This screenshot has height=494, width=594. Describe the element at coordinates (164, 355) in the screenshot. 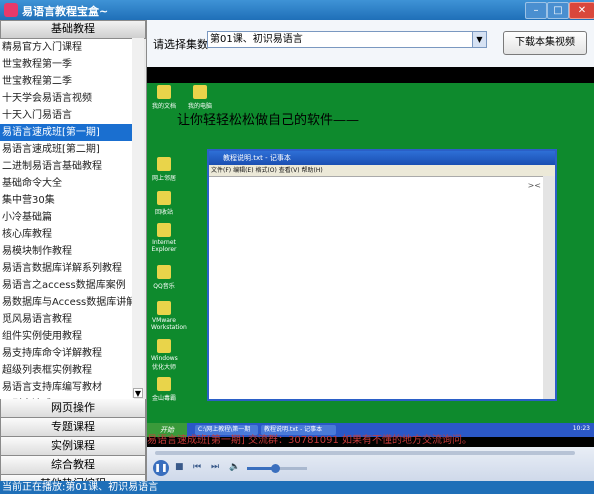

I see `desktop-icon: Windows优化大师` at that location.